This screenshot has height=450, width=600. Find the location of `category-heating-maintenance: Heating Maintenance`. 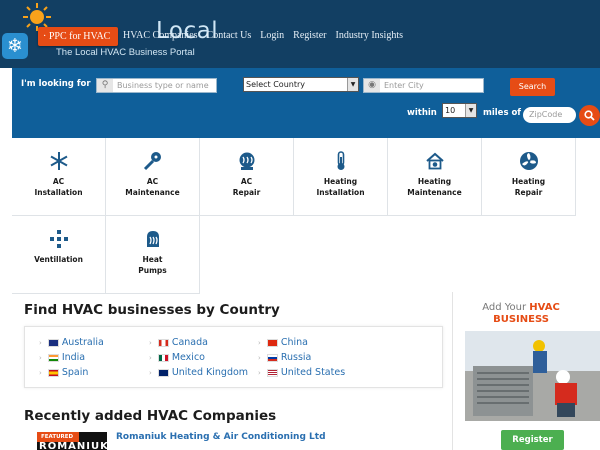

category-heating-maintenance: Heating Maintenance is located at coordinates (435, 177).